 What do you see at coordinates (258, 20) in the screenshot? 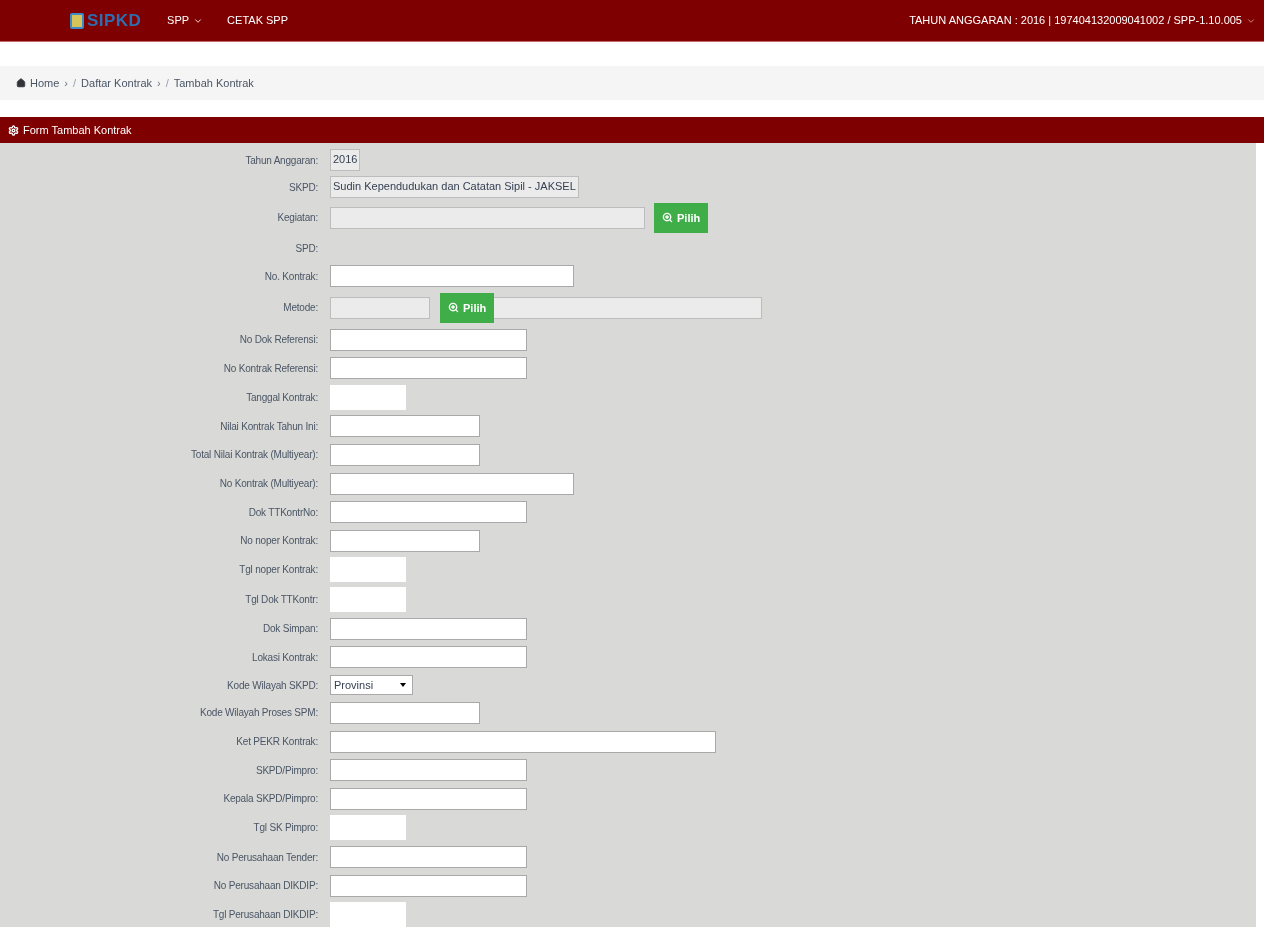
I see `nav-menu-item: CETAK SPP` at bounding box center [258, 20].